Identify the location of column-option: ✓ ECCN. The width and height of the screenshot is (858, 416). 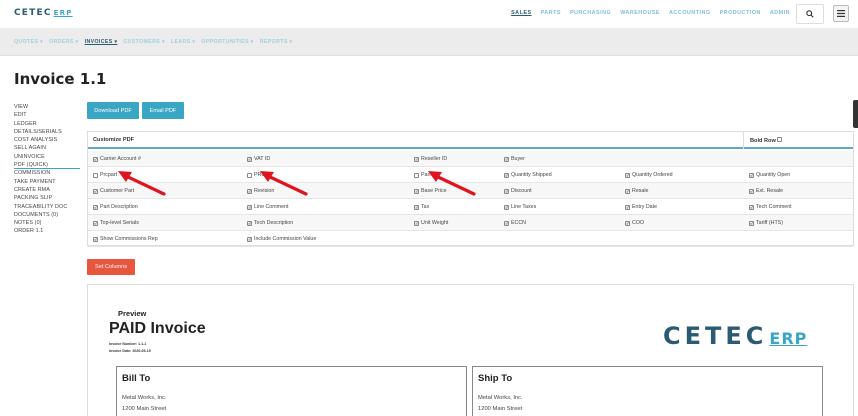
(515, 223).